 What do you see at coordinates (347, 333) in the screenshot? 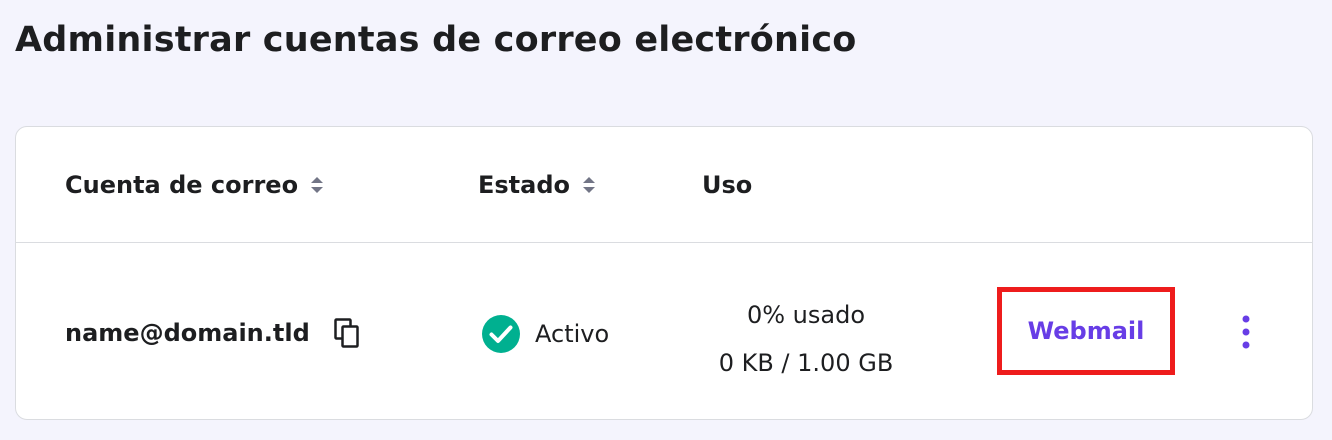
I see `copy-icon` at bounding box center [347, 333].